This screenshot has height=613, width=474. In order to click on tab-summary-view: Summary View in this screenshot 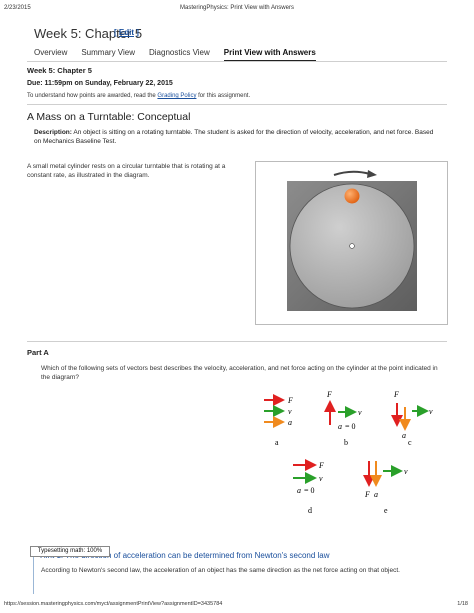, I will do `click(108, 55)`.